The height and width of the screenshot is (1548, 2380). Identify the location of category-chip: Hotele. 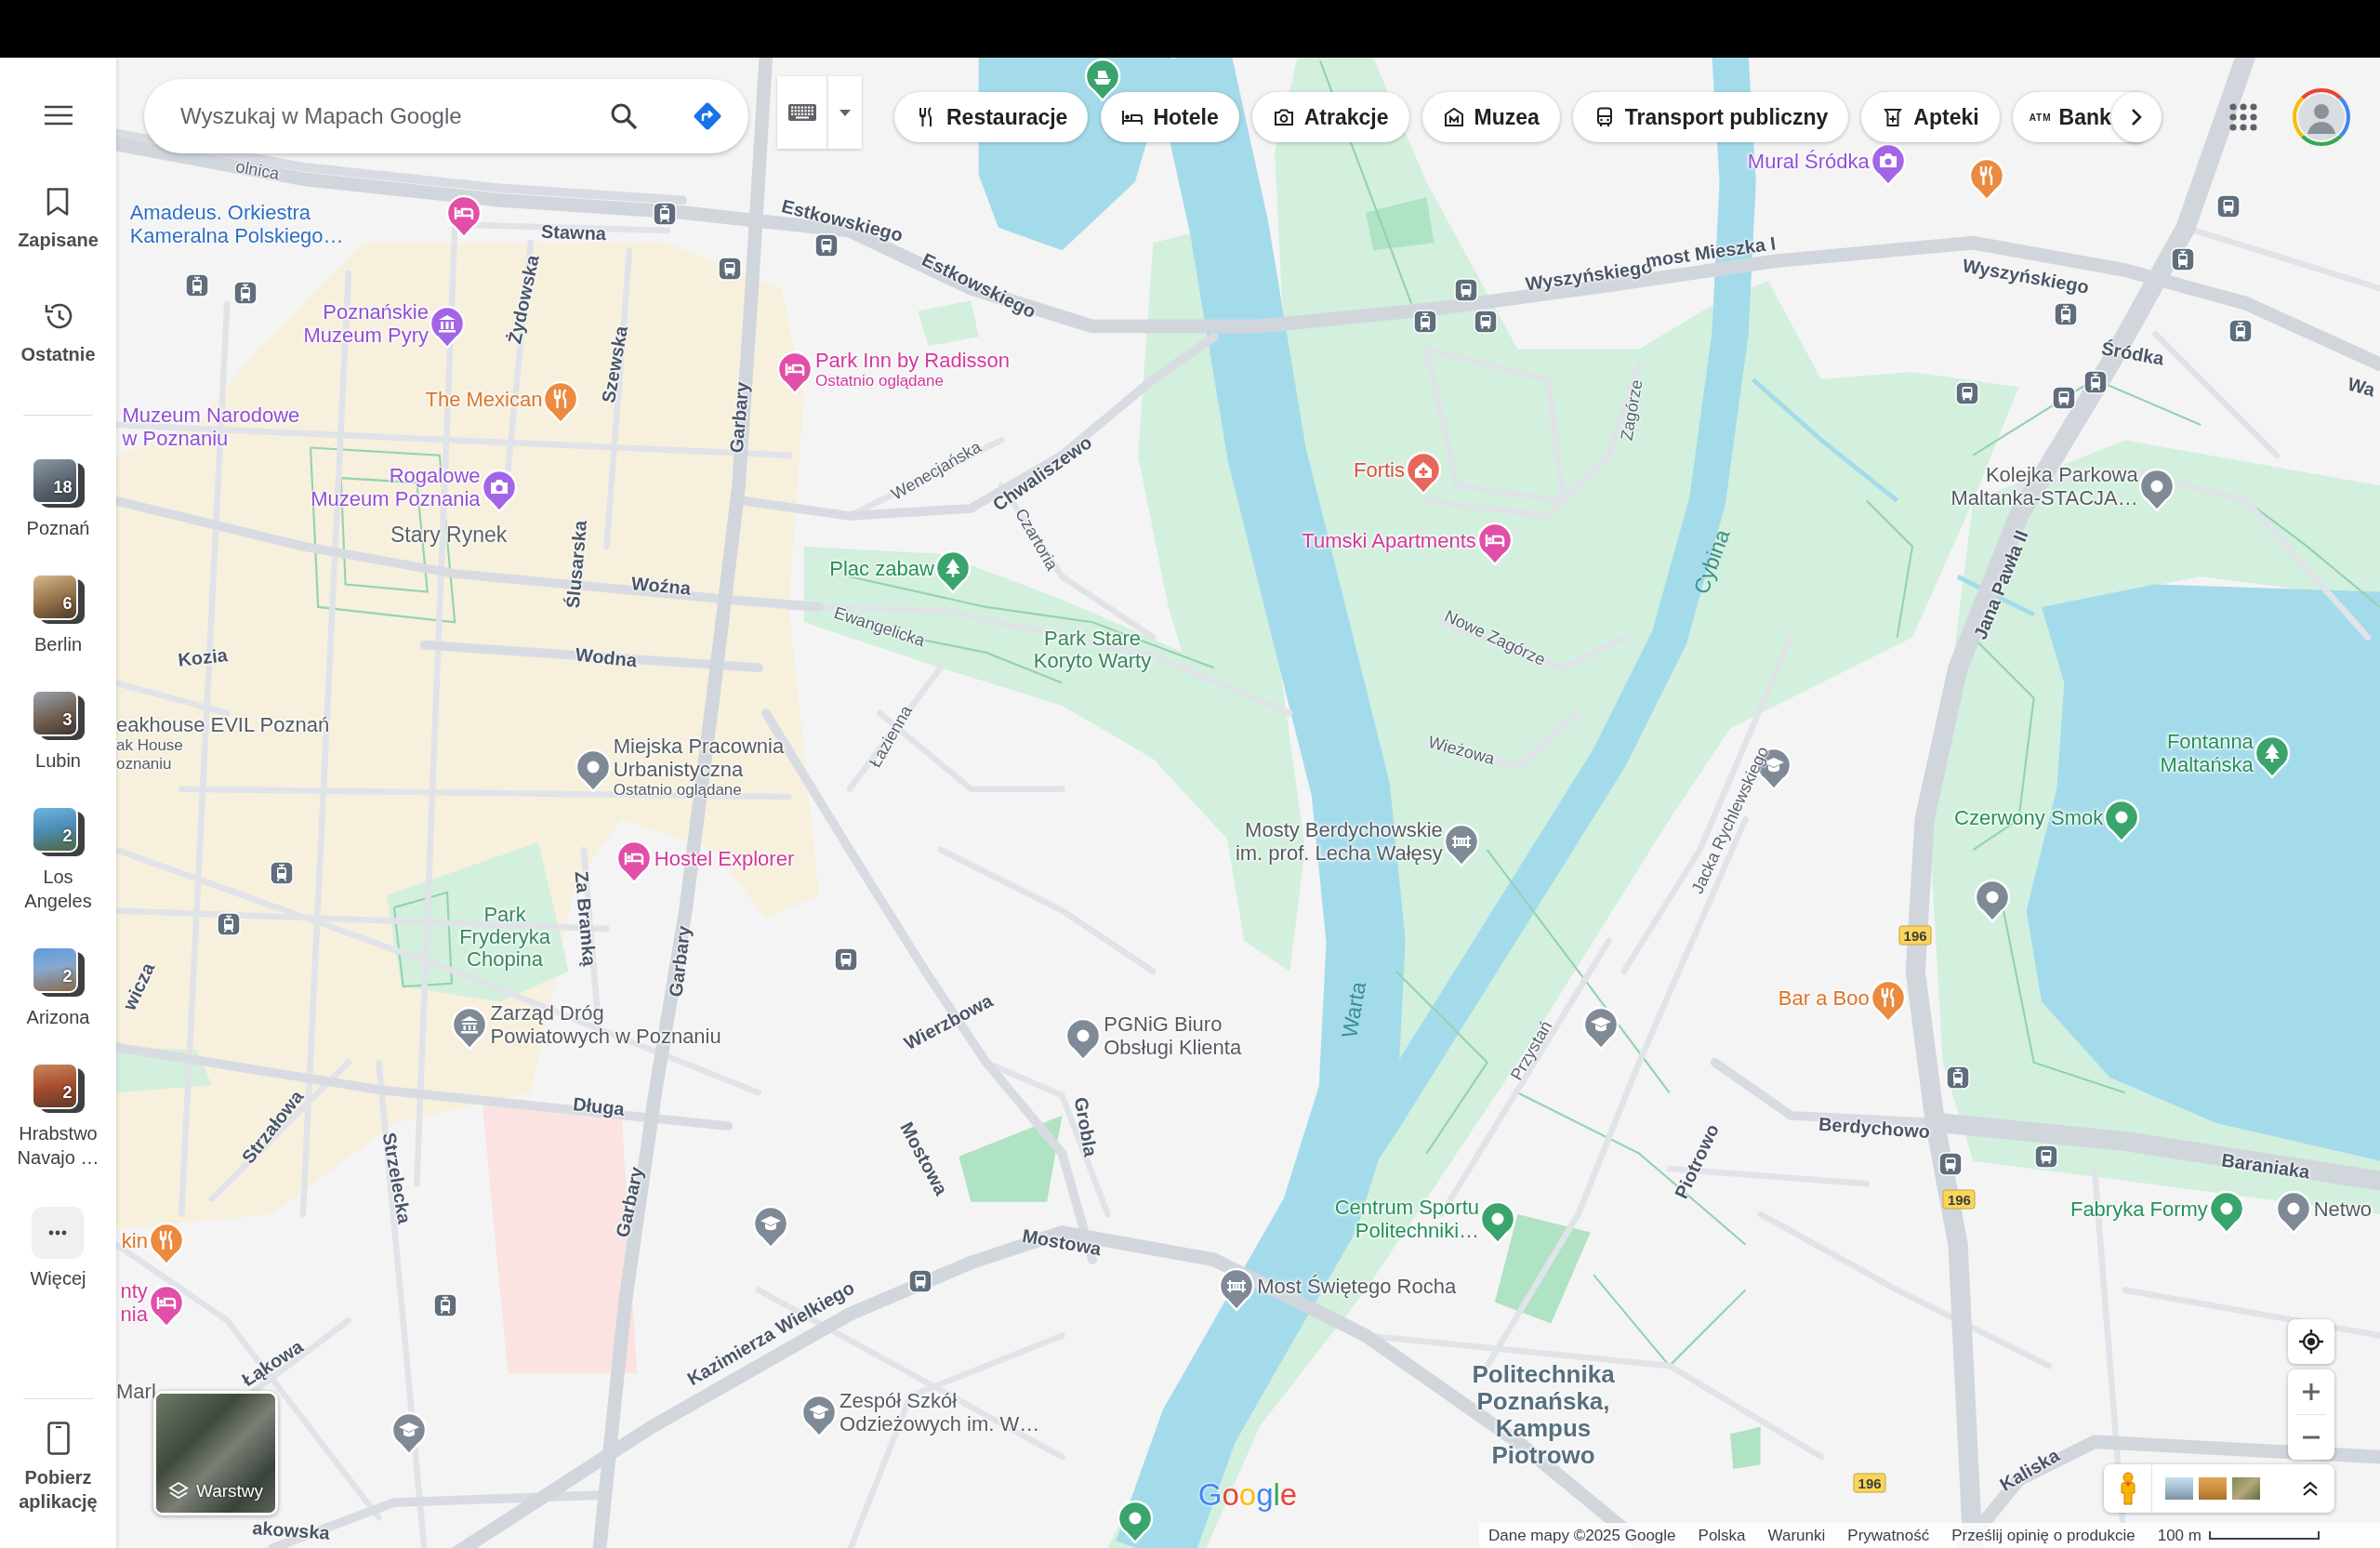
(1170, 117).